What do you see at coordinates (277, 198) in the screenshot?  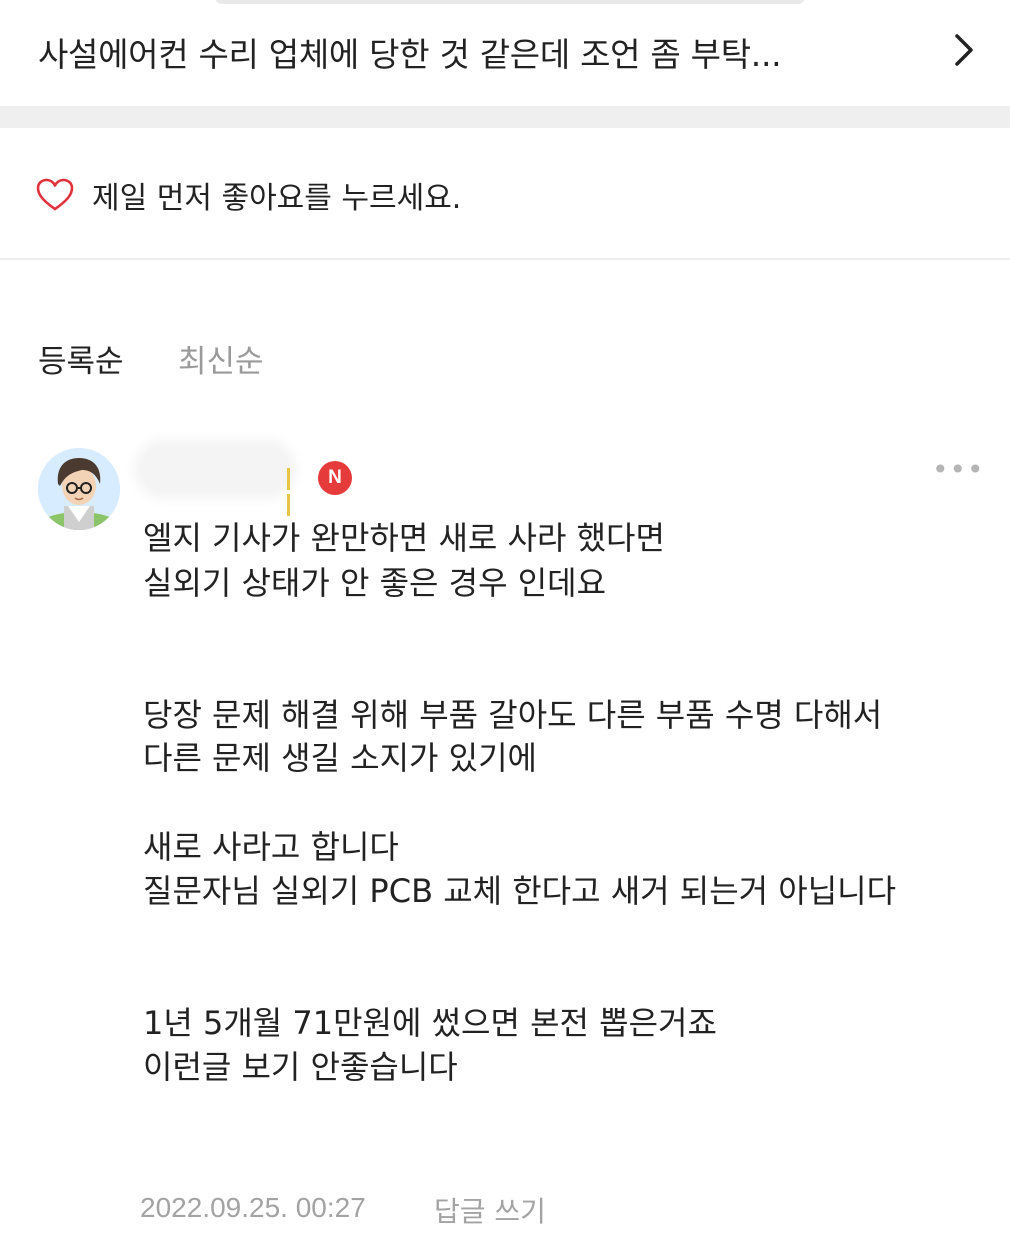 I see `like-prompt-text: 제일 먼저 좋아요를 누르세요.` at bounding box center [277, 198].